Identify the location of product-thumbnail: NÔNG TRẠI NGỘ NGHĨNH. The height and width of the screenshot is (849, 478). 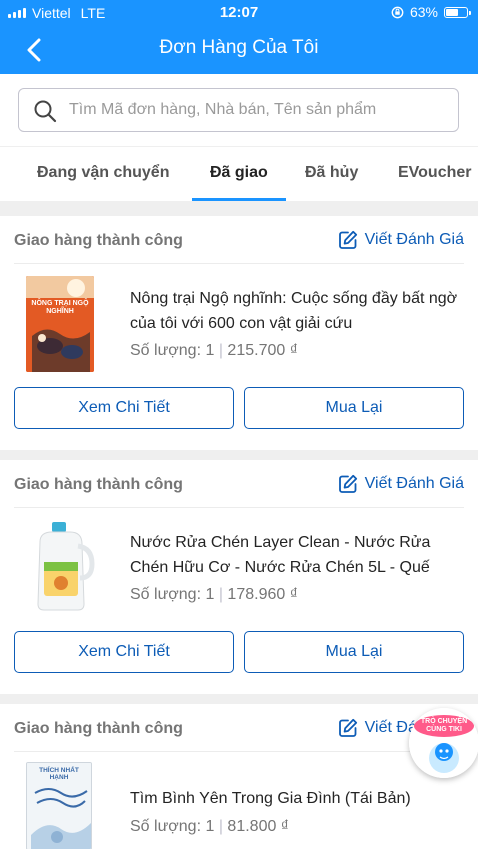
(60, 324).